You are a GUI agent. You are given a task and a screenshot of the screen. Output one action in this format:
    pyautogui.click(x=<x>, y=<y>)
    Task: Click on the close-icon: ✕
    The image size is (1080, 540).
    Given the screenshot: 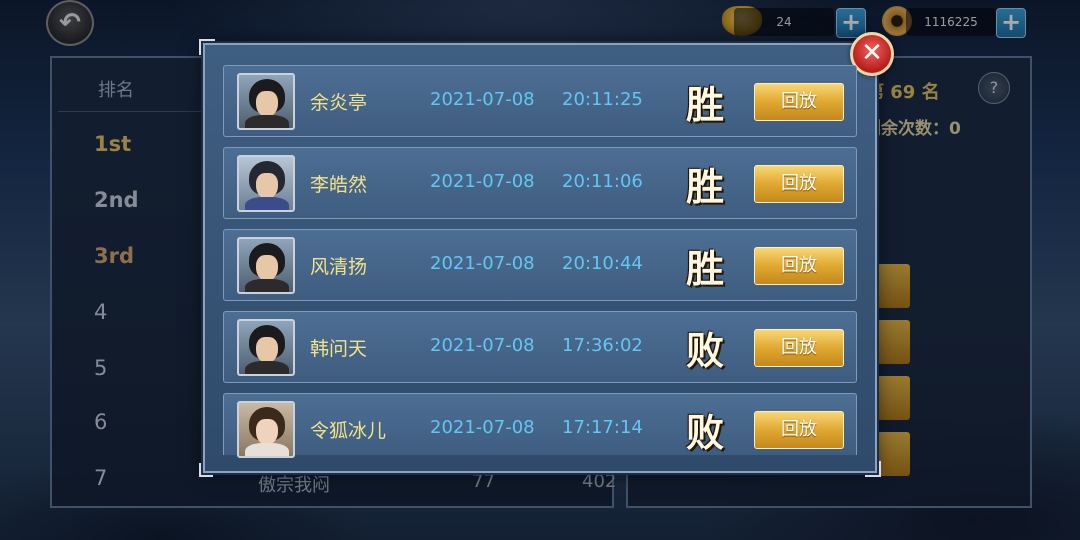 What is the action you would take?
    pyautogui.click(x=872, y=53)
    